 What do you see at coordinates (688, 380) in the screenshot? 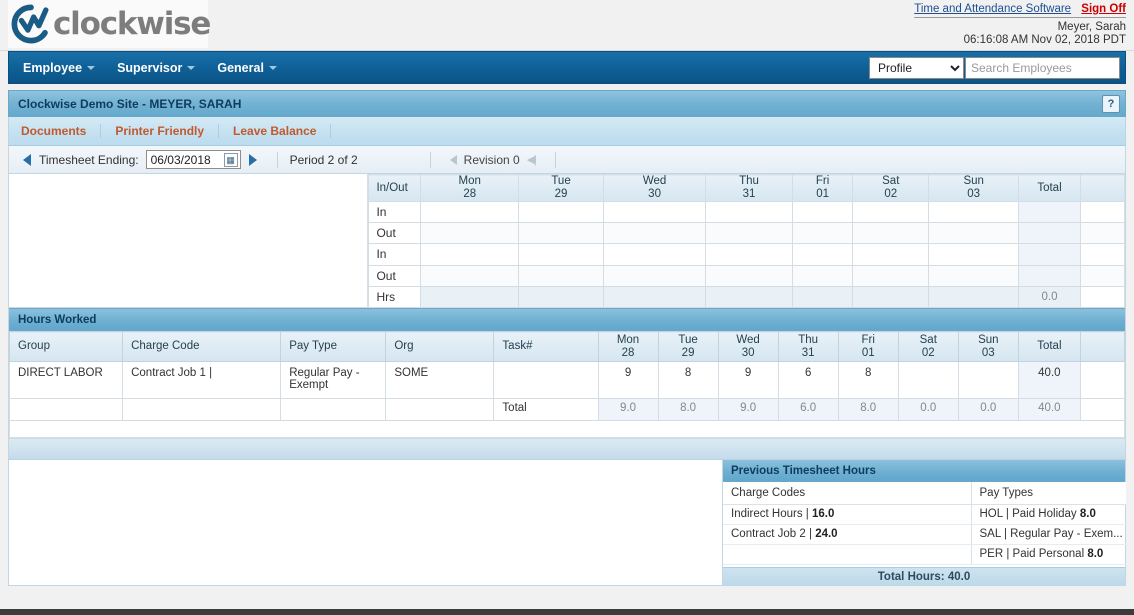
I see `cell-hours-tue: 8` at bounding box center [688, 380].